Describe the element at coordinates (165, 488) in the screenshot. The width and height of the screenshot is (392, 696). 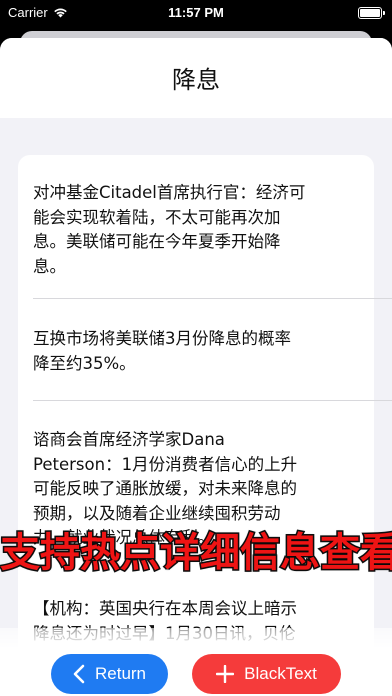
I see `news-line: 可能反映了通胀放缓，对未来降息的` at that location.